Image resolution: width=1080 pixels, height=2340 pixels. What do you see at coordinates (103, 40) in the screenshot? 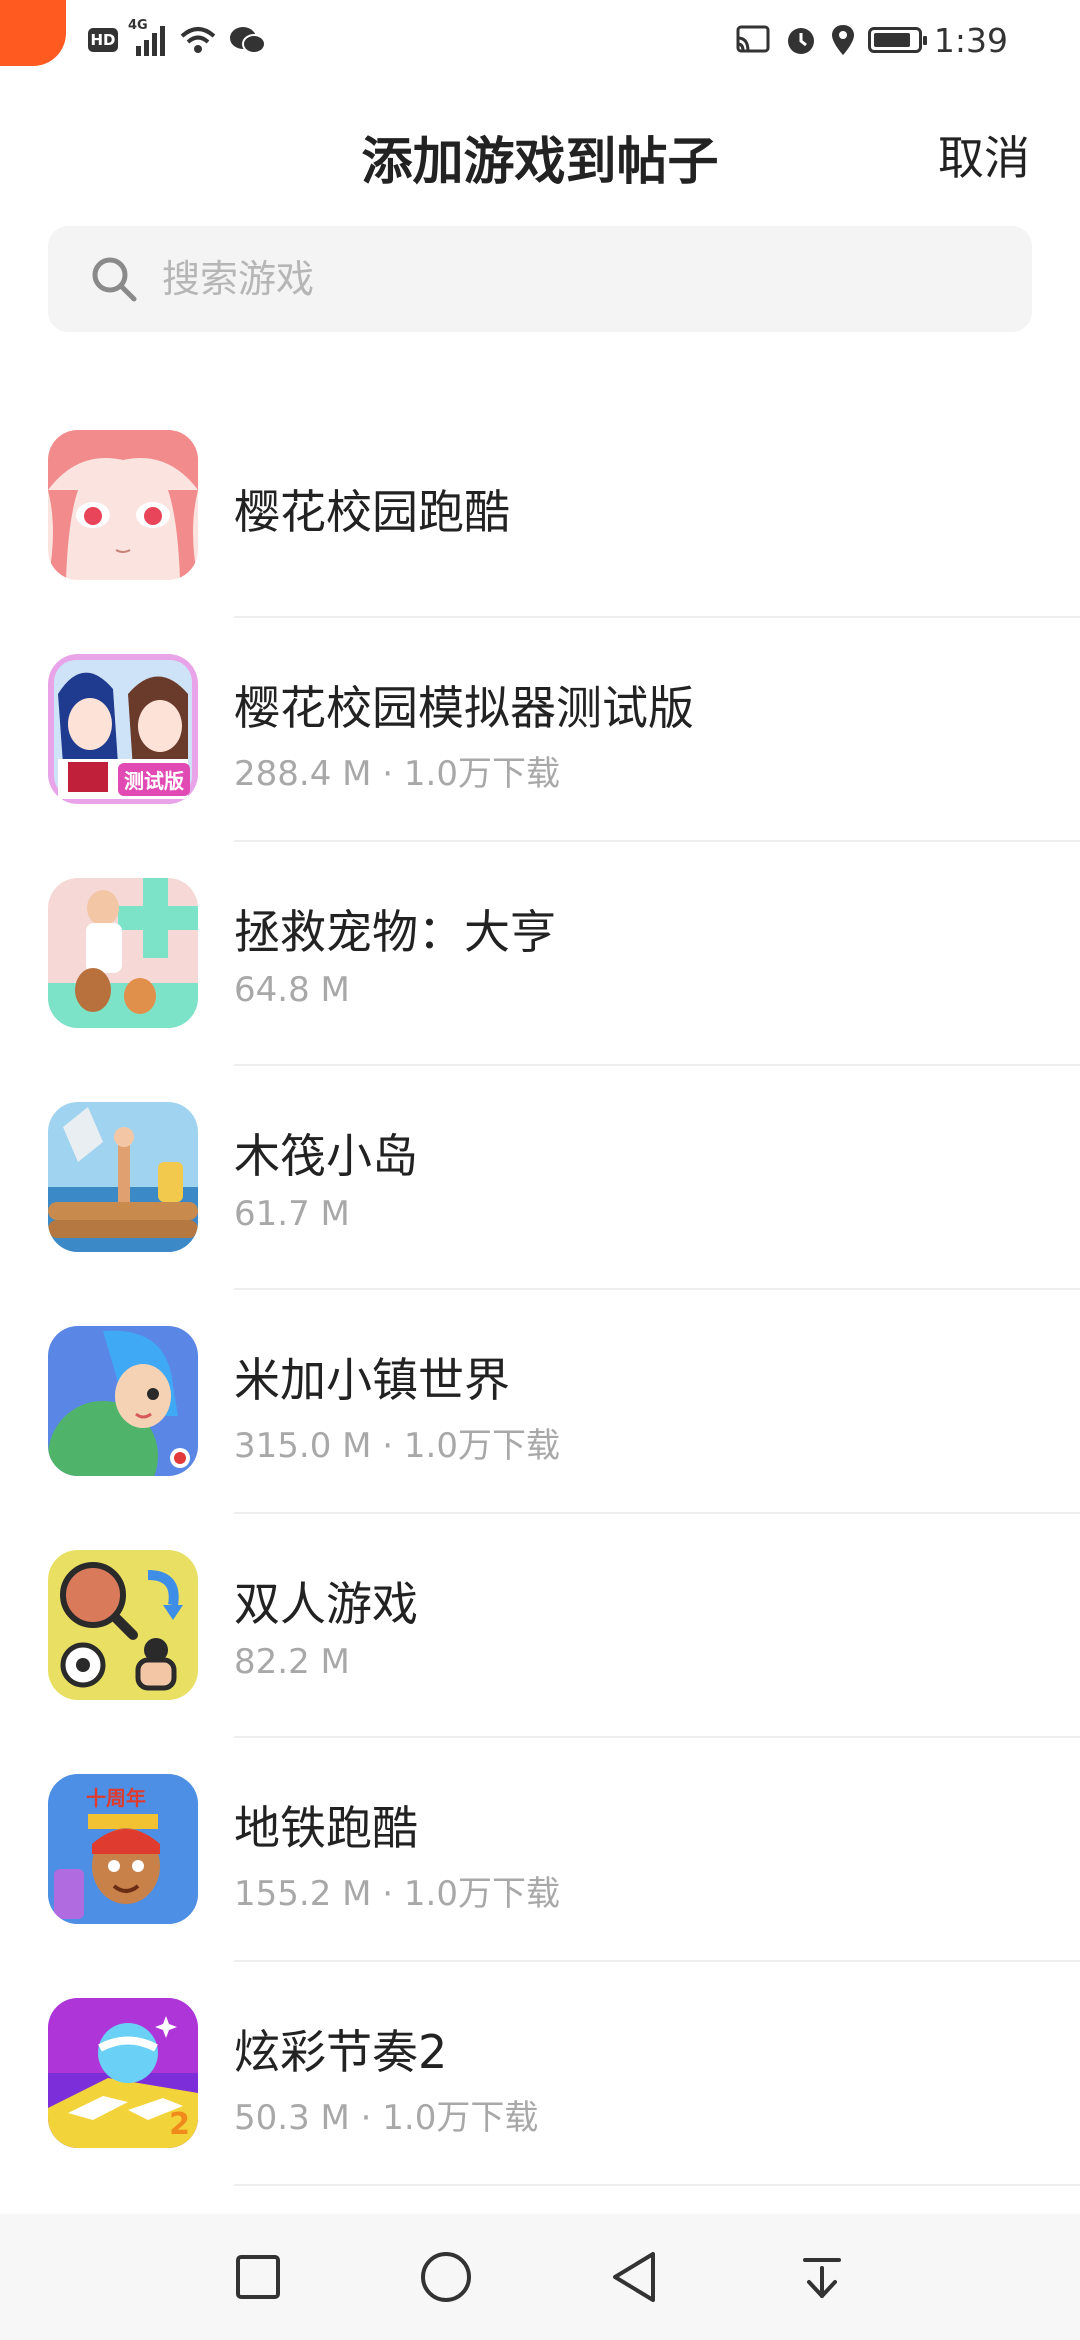
I see `hd-badge: HD` at bounding box center [103, 40].